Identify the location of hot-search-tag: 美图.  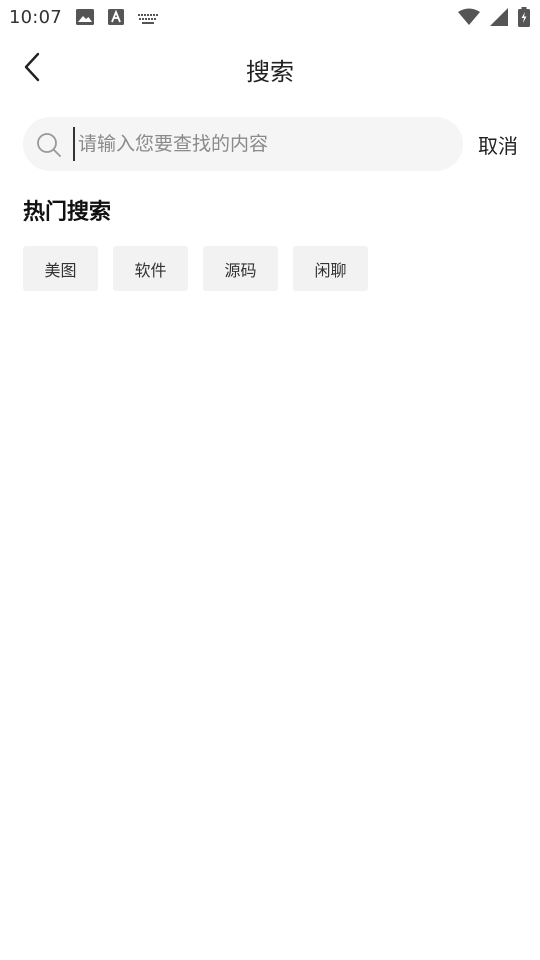
(60, 268).